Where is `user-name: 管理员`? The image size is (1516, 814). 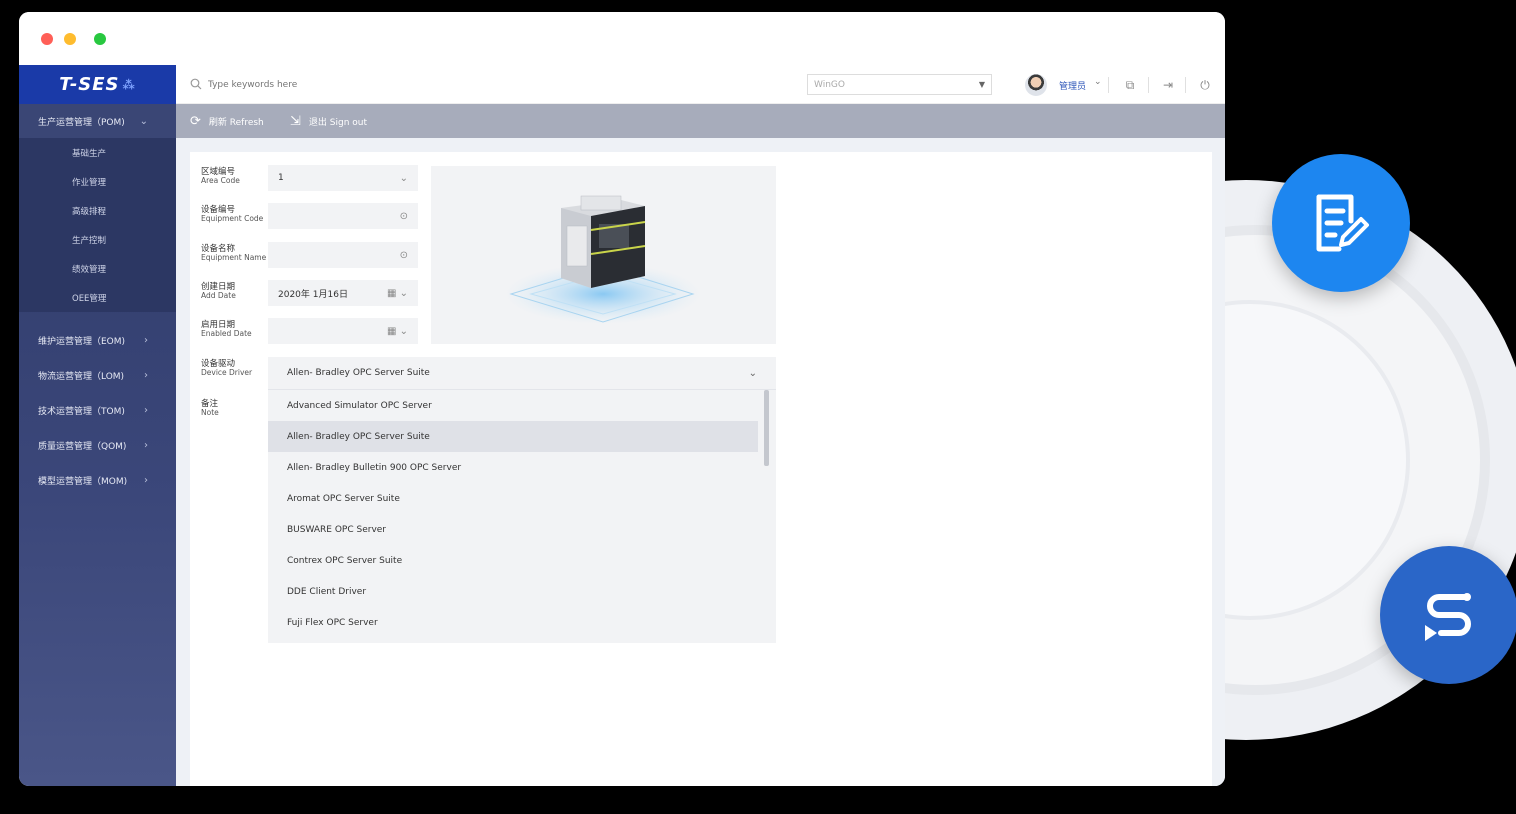
user-name: 管理员 is located at coordinates (1072, 85).